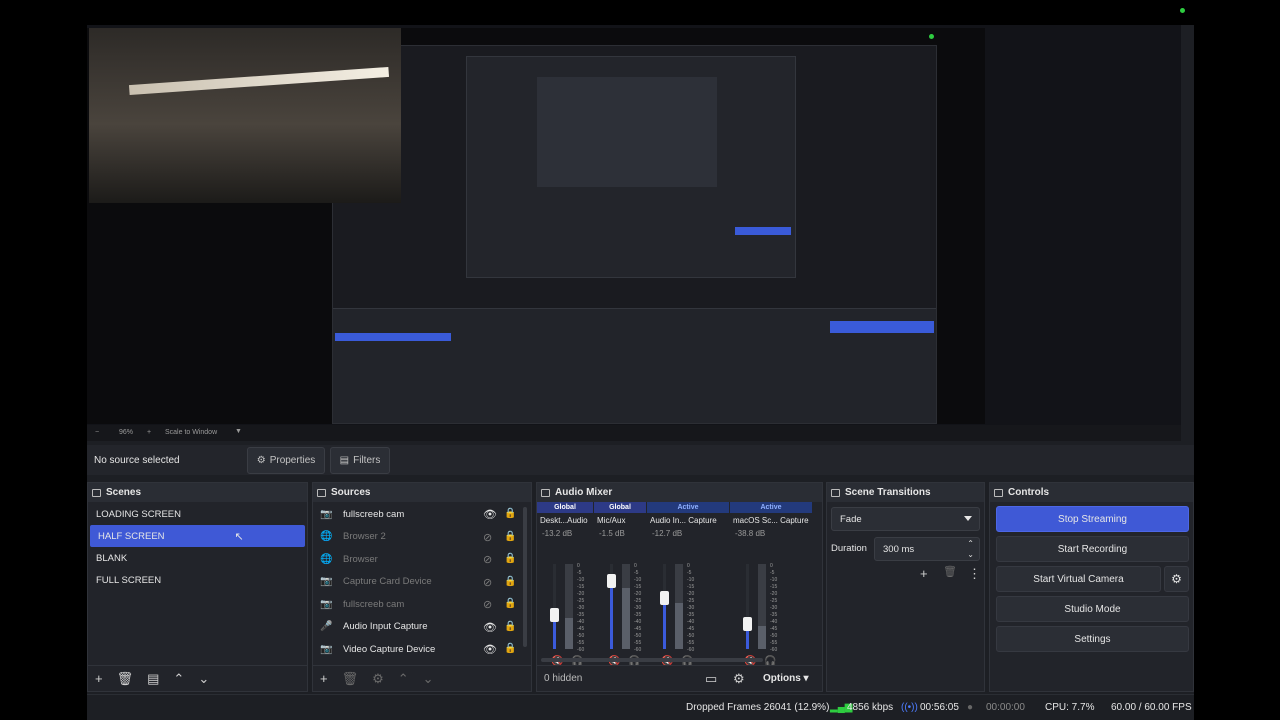 The height and width of the screenshot is (720, 1280). Describe the element at coordinates (131, 536) in the screenshot. I see `scene-label: HALF SCREEN` at that location.